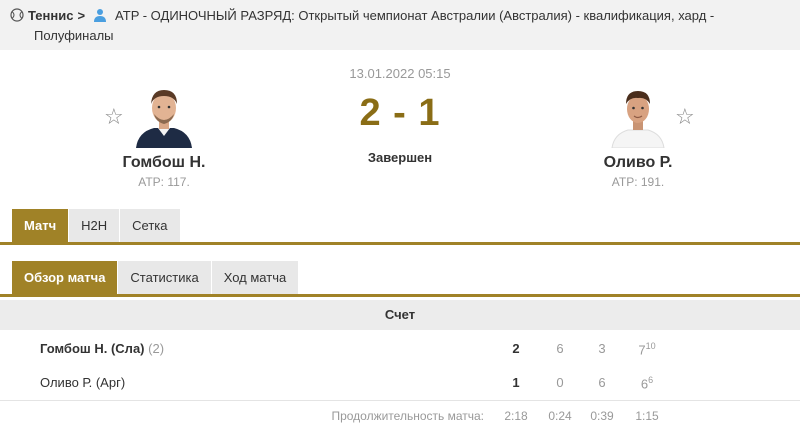 This screenshot has width=800, height=425. What do you see at coordinates (647, 416) in the screenshot?
I see `match-duration-set3: 1:15` at bounding box center [647, 416].